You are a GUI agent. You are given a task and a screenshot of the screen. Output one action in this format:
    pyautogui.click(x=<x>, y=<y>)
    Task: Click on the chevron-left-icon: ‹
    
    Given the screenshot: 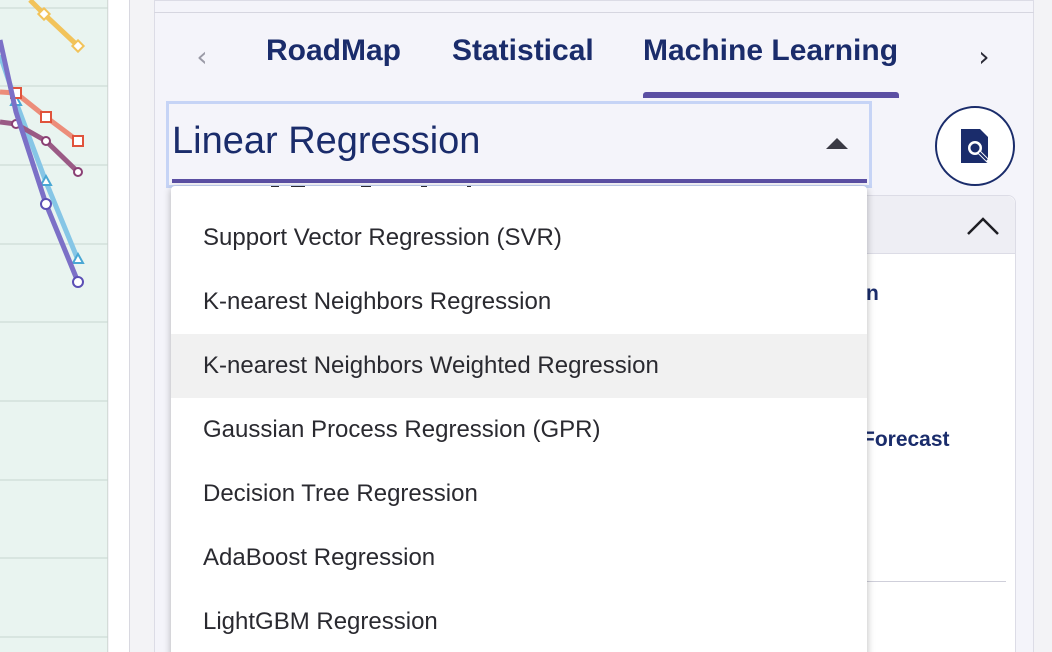 What is the action you would take?
    pyautogui.click(x=202, y=57)
    